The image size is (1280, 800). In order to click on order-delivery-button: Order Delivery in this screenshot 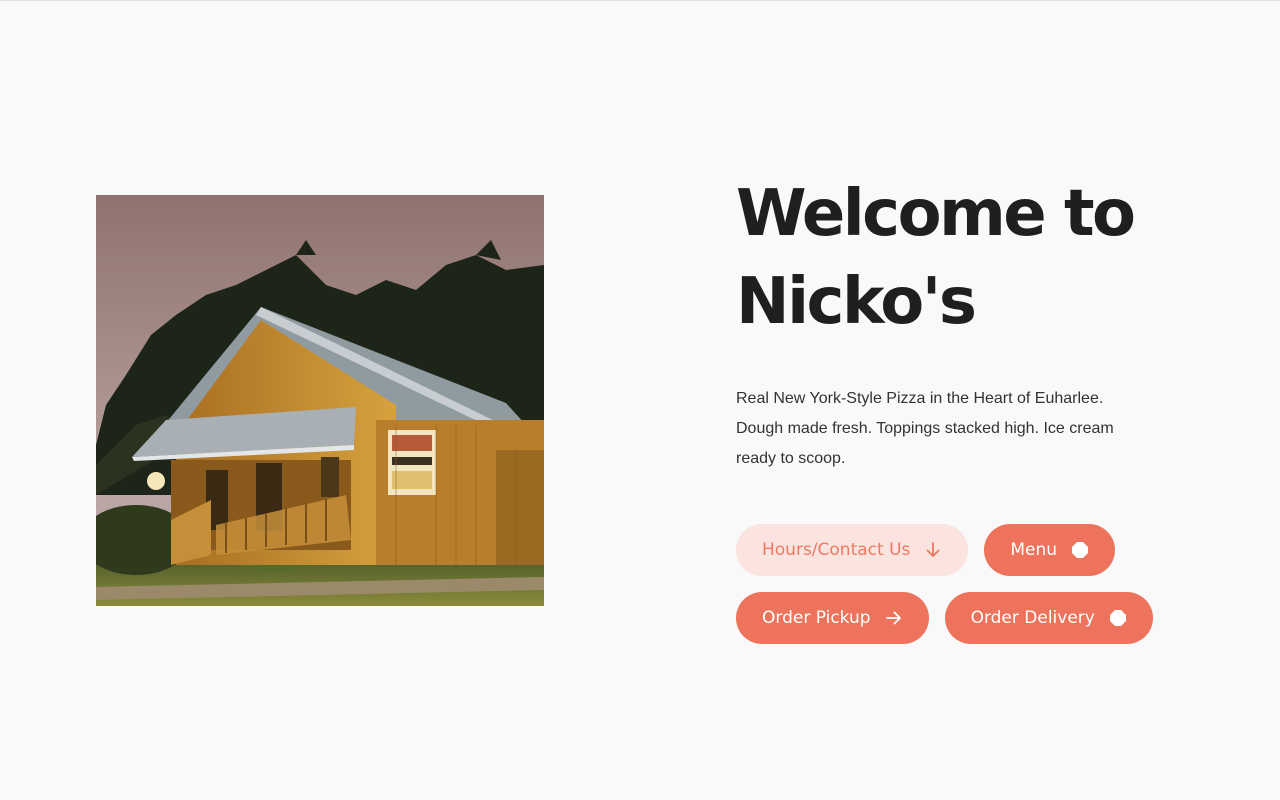, I will do `click(1048, 618)`.